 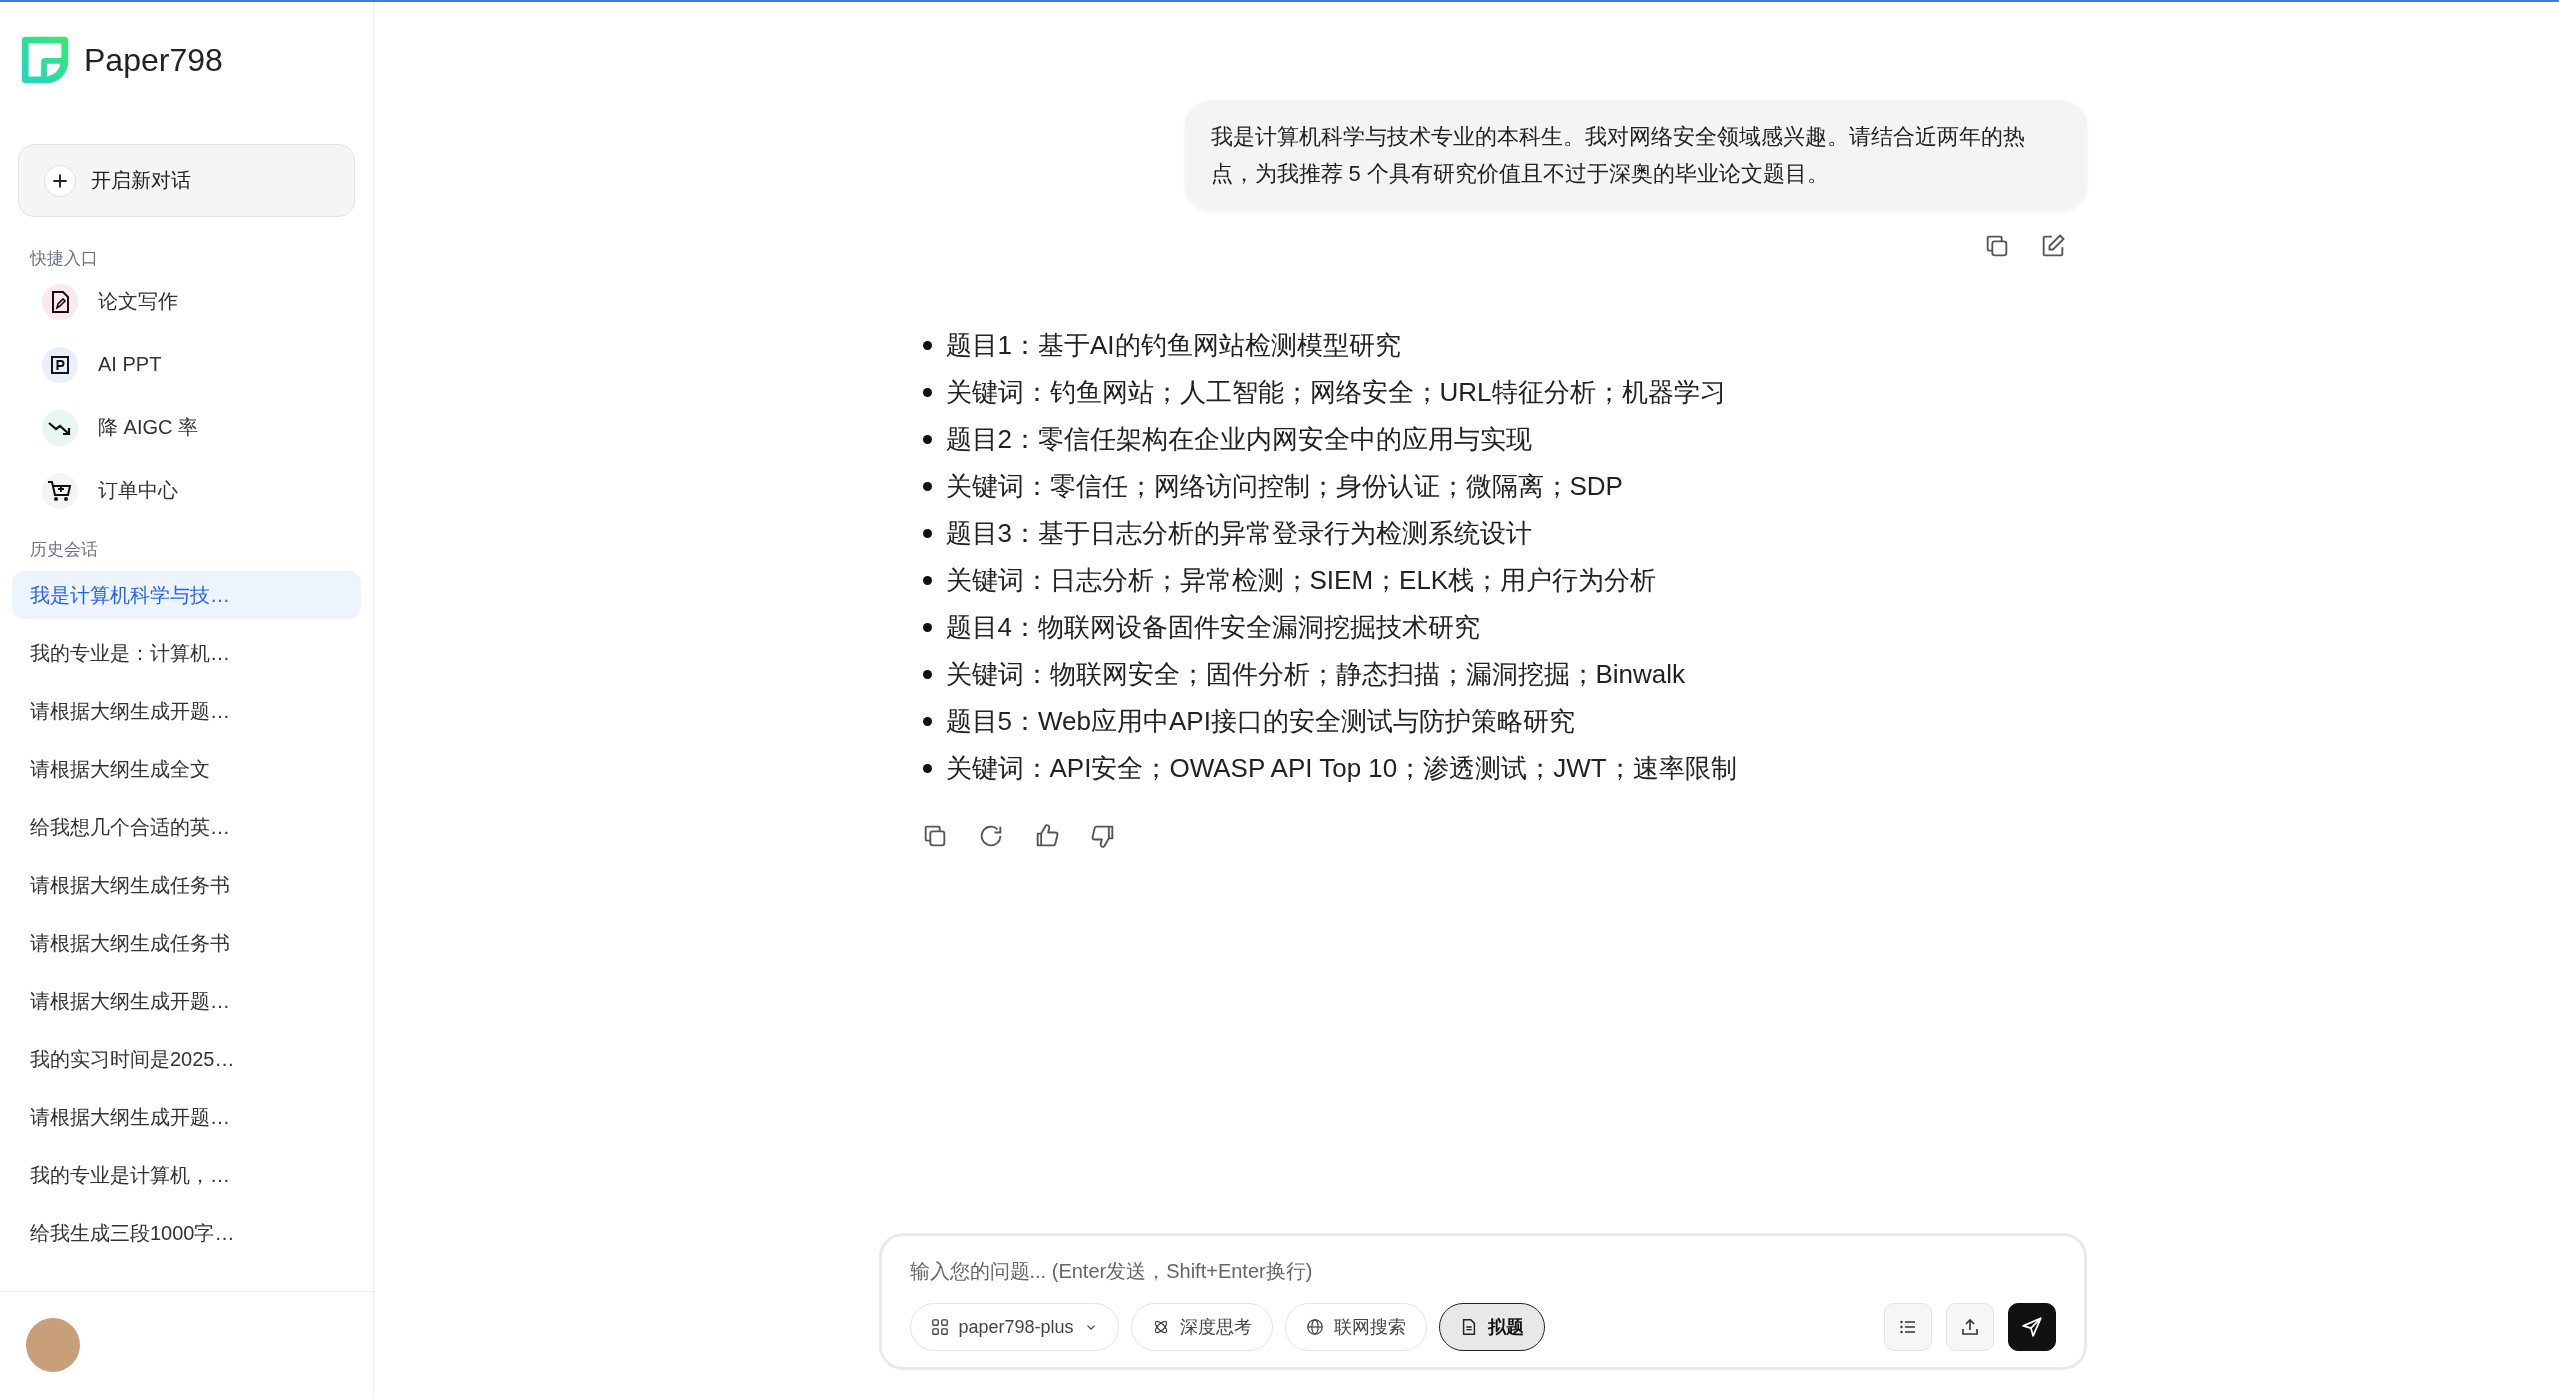 I want to click on send-icon, so click(x=2031, y=1327).